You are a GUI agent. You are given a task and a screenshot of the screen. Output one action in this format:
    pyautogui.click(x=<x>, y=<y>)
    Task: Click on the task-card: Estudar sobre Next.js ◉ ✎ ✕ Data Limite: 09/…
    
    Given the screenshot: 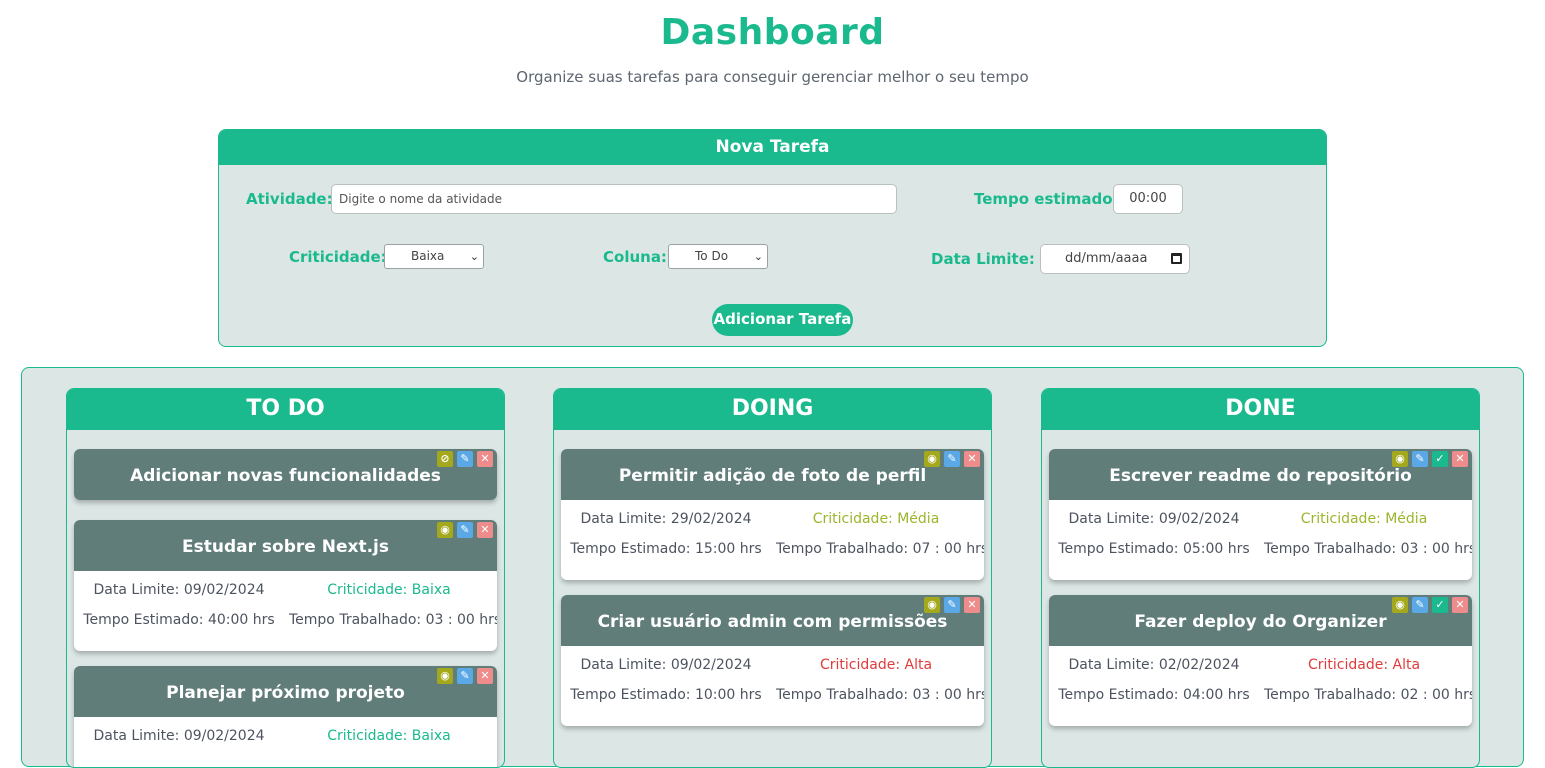 What is the action you would take?
    pyautogui.click(x=285, y=585)
    